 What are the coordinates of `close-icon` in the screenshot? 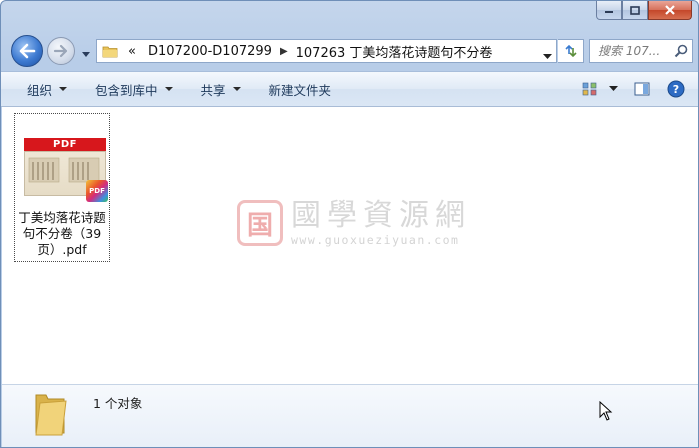 It's located at (670, 10).